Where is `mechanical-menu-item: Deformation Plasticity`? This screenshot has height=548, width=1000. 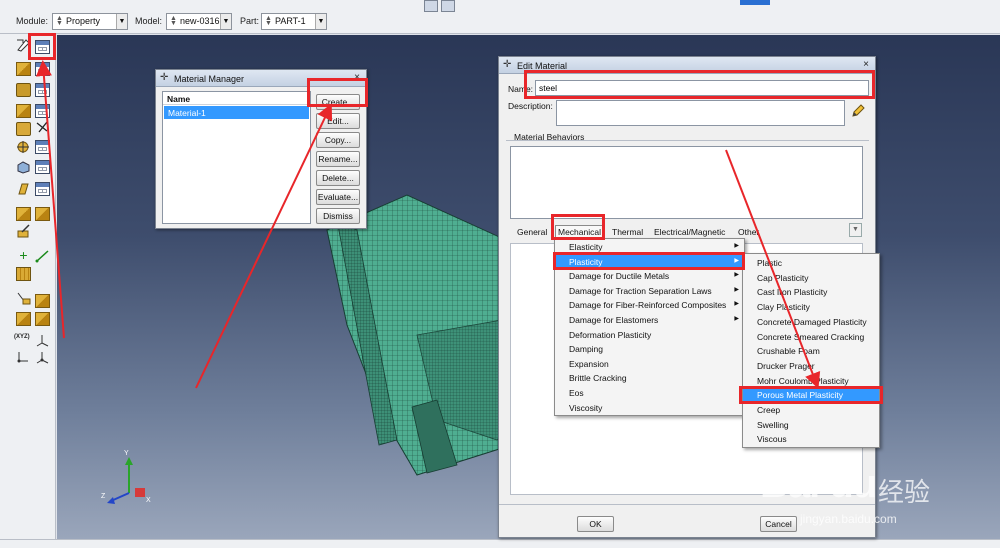 mechanical-menu-item: Deformation Plasticity is located at coordinates (649, 335).